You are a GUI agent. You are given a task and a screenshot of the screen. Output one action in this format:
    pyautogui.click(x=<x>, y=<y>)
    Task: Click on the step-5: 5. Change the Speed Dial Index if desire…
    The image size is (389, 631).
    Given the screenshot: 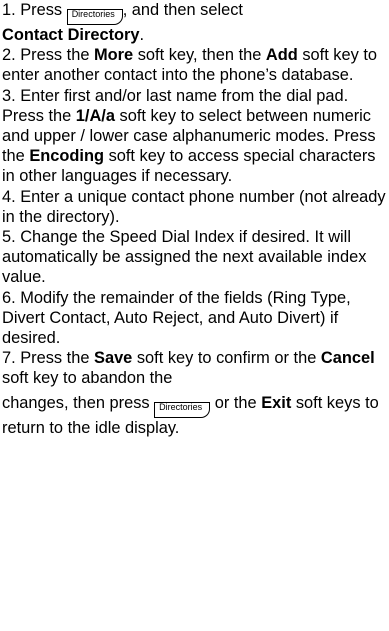 What is the action you would take?
    pyautogui.click(x=194, y=257)
    